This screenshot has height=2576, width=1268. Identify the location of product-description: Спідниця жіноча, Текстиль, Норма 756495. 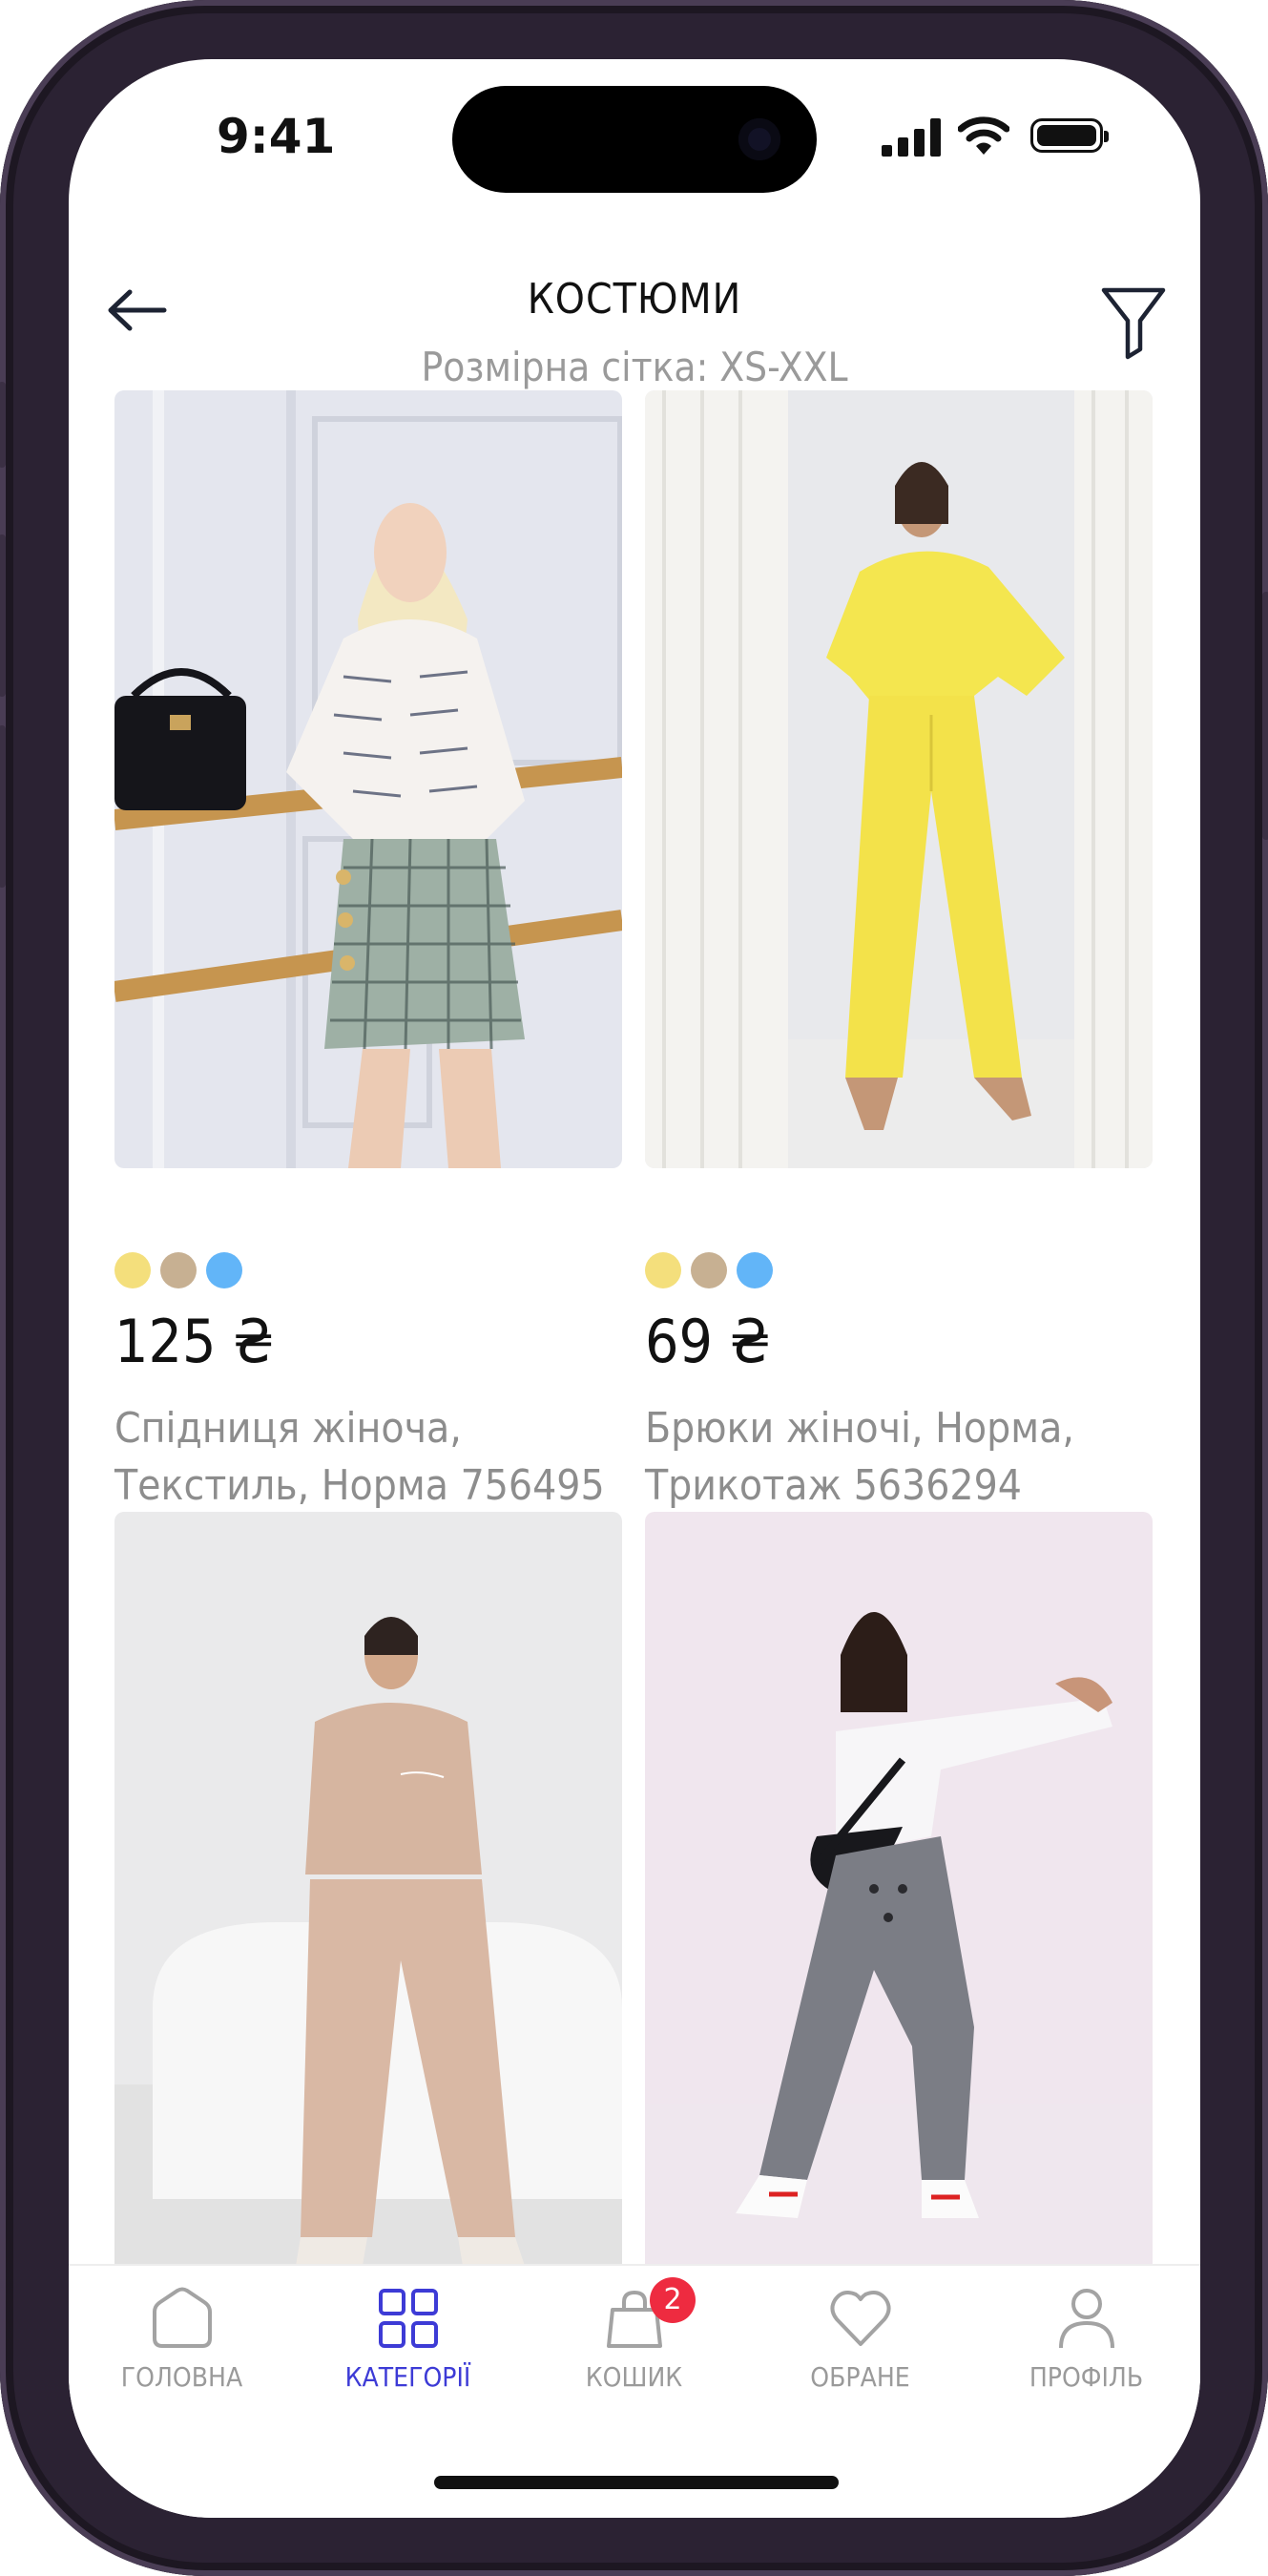
(359, 1457).